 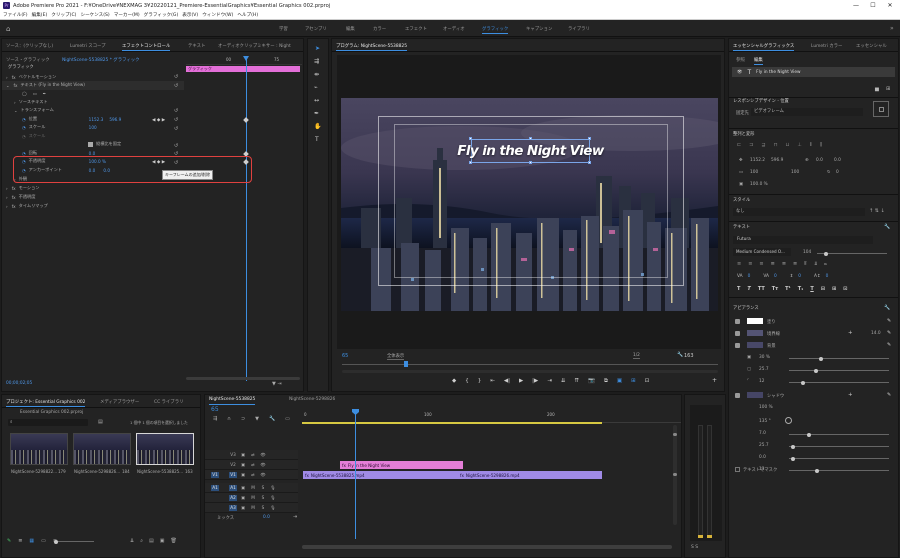 I want to click on shadow-size-slider, so click(x=839, y=446).